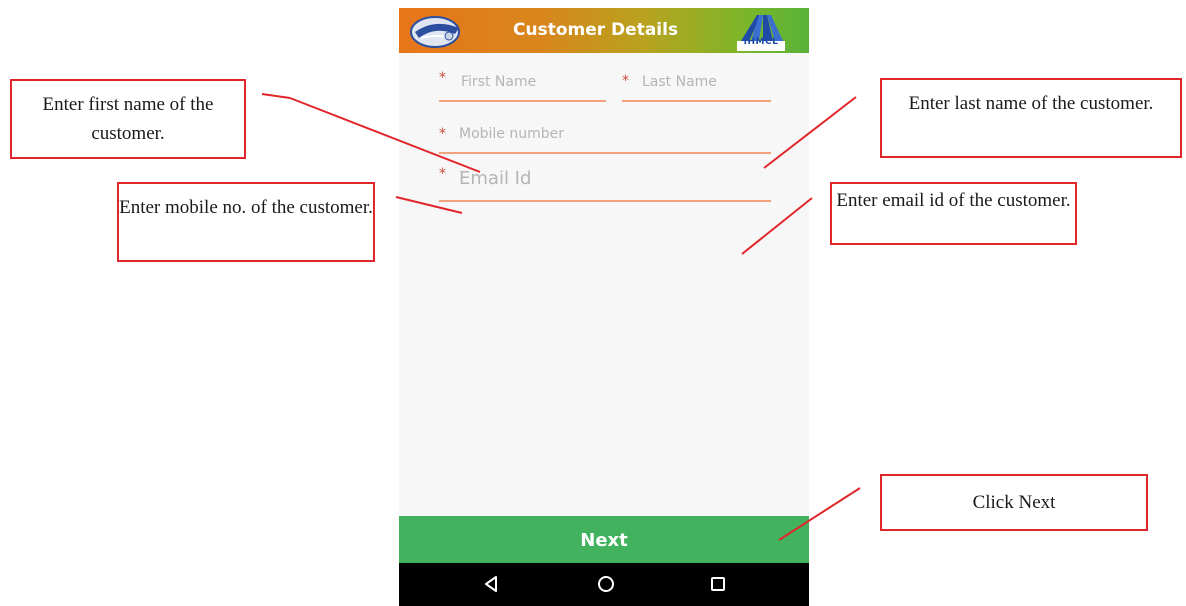 The image size is (1186, 606). What do you see at coordinates (276, 96) in the screenshot?
I see `first-name-connector` at bounding box center [276, 96].